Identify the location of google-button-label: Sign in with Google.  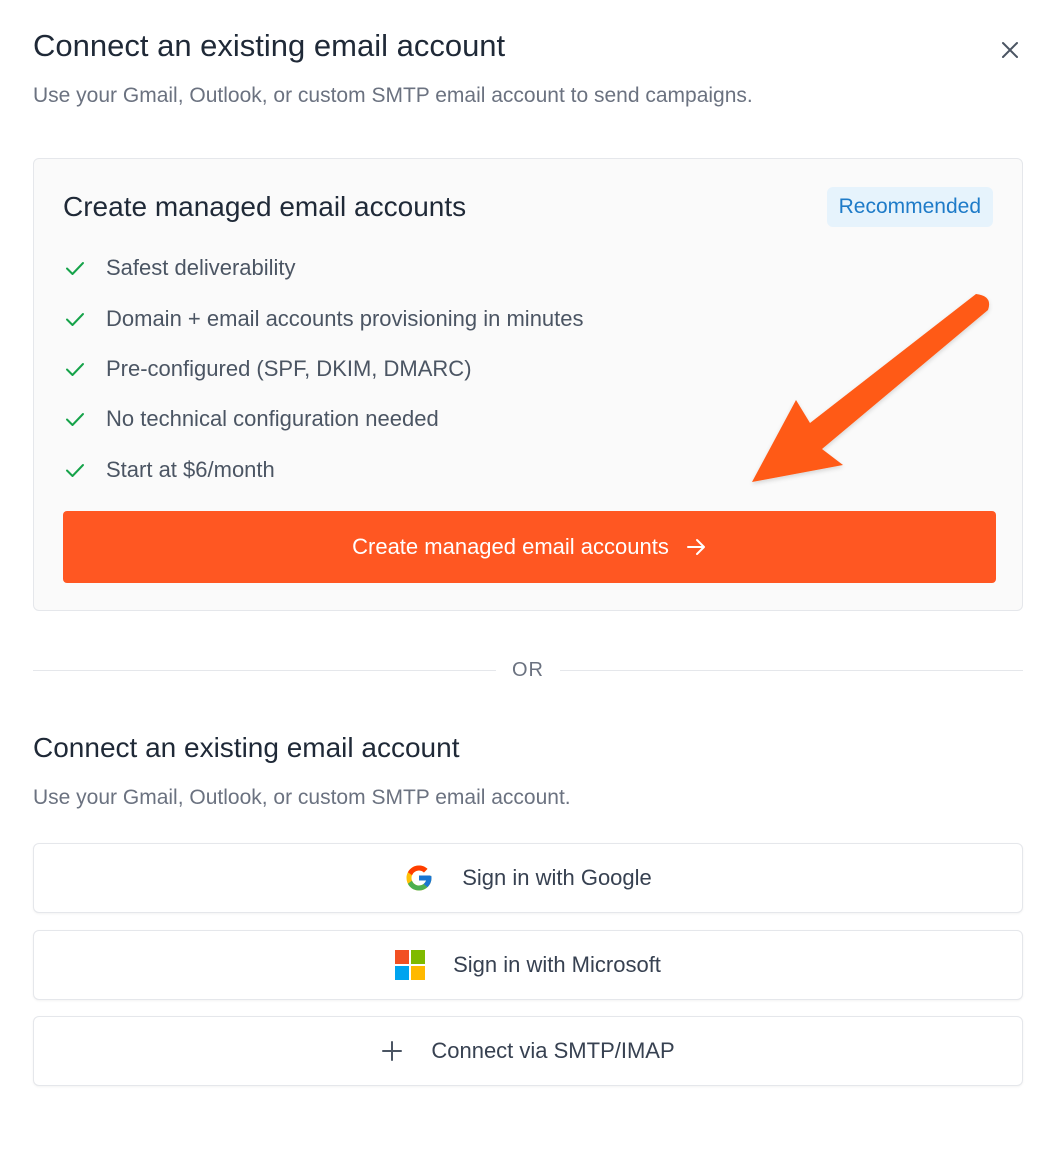
(557, 877).